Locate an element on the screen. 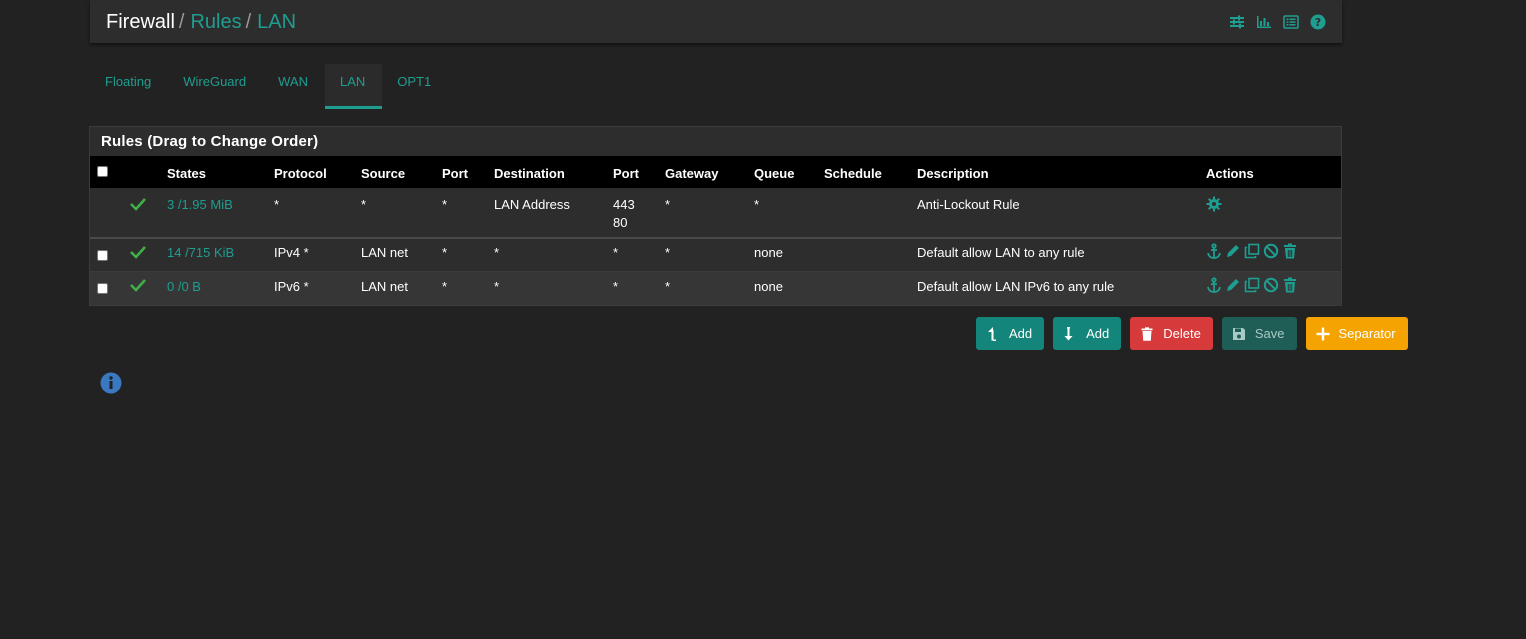  protocol-cell: IPv6 * is located at coordinates (291, 286).